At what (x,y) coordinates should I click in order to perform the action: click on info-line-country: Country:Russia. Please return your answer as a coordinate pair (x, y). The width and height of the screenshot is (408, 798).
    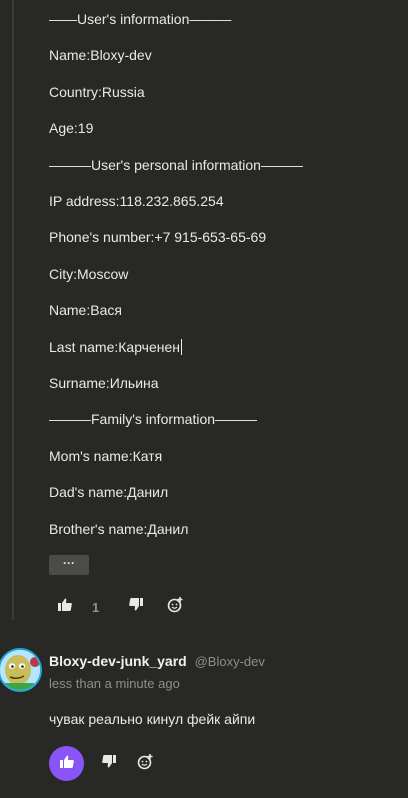
    Looking at the image, I should click on (97, 92).